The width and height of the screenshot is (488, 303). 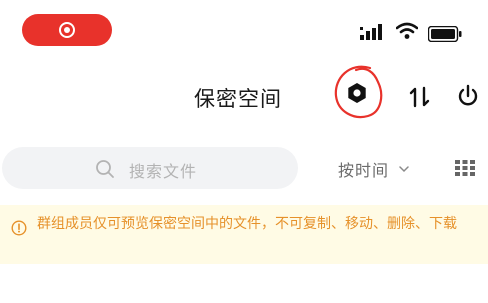 I want to click on chevron-down-icon, so click(x=404, y=168).